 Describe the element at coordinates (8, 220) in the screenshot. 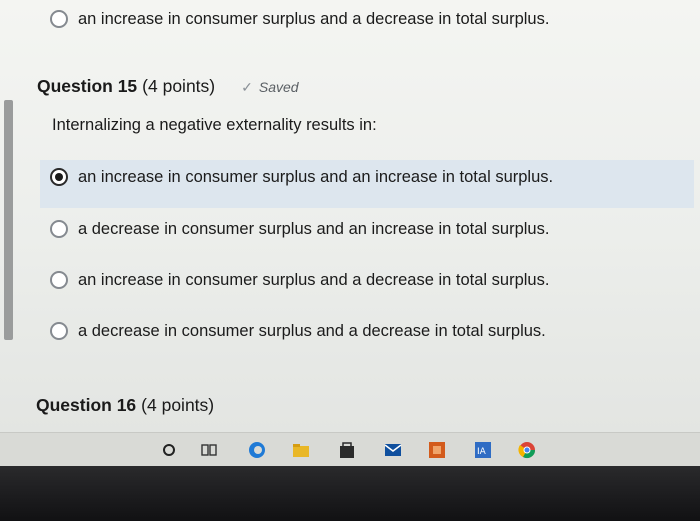

I see `question-focus-bar` at that location.